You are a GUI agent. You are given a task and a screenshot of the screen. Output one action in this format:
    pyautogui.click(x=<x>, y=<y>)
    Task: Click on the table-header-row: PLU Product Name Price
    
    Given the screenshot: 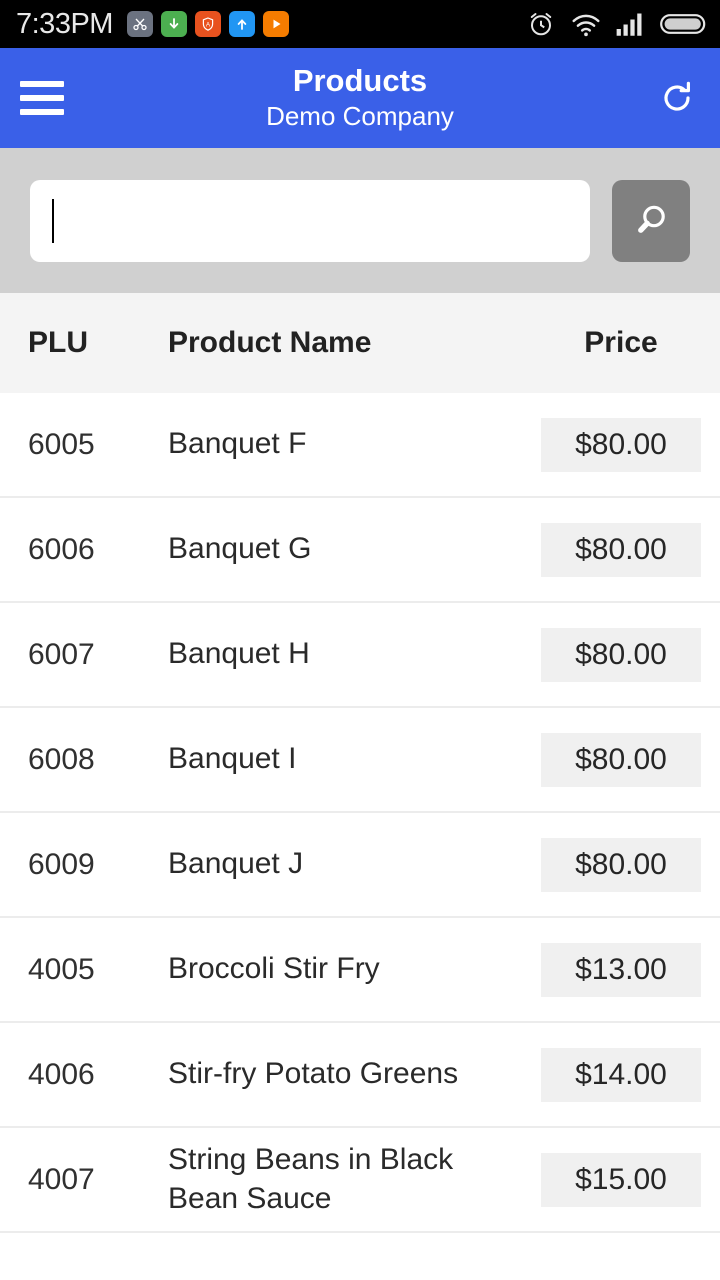 What is the action you would take?
    pyautogui.click(x=360, y=343)
    